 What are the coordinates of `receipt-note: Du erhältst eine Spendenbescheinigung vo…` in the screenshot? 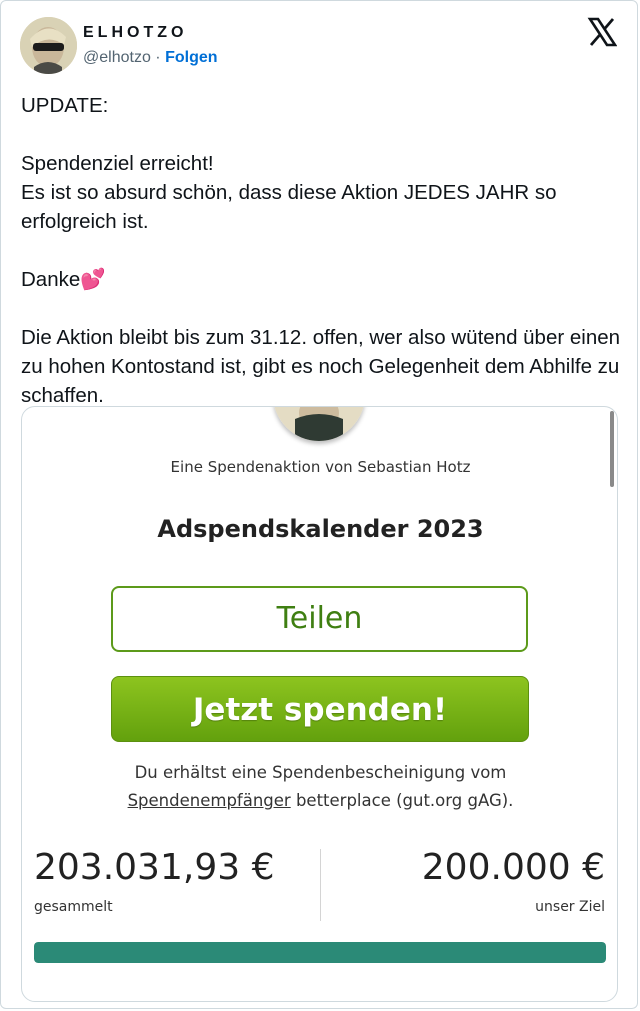 It's located at (319, 787).